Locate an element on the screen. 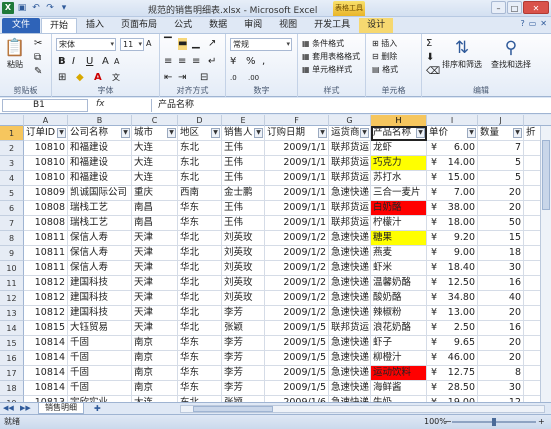  format-cells-button: ▤ 格式 is located at coordinates (385, 69).